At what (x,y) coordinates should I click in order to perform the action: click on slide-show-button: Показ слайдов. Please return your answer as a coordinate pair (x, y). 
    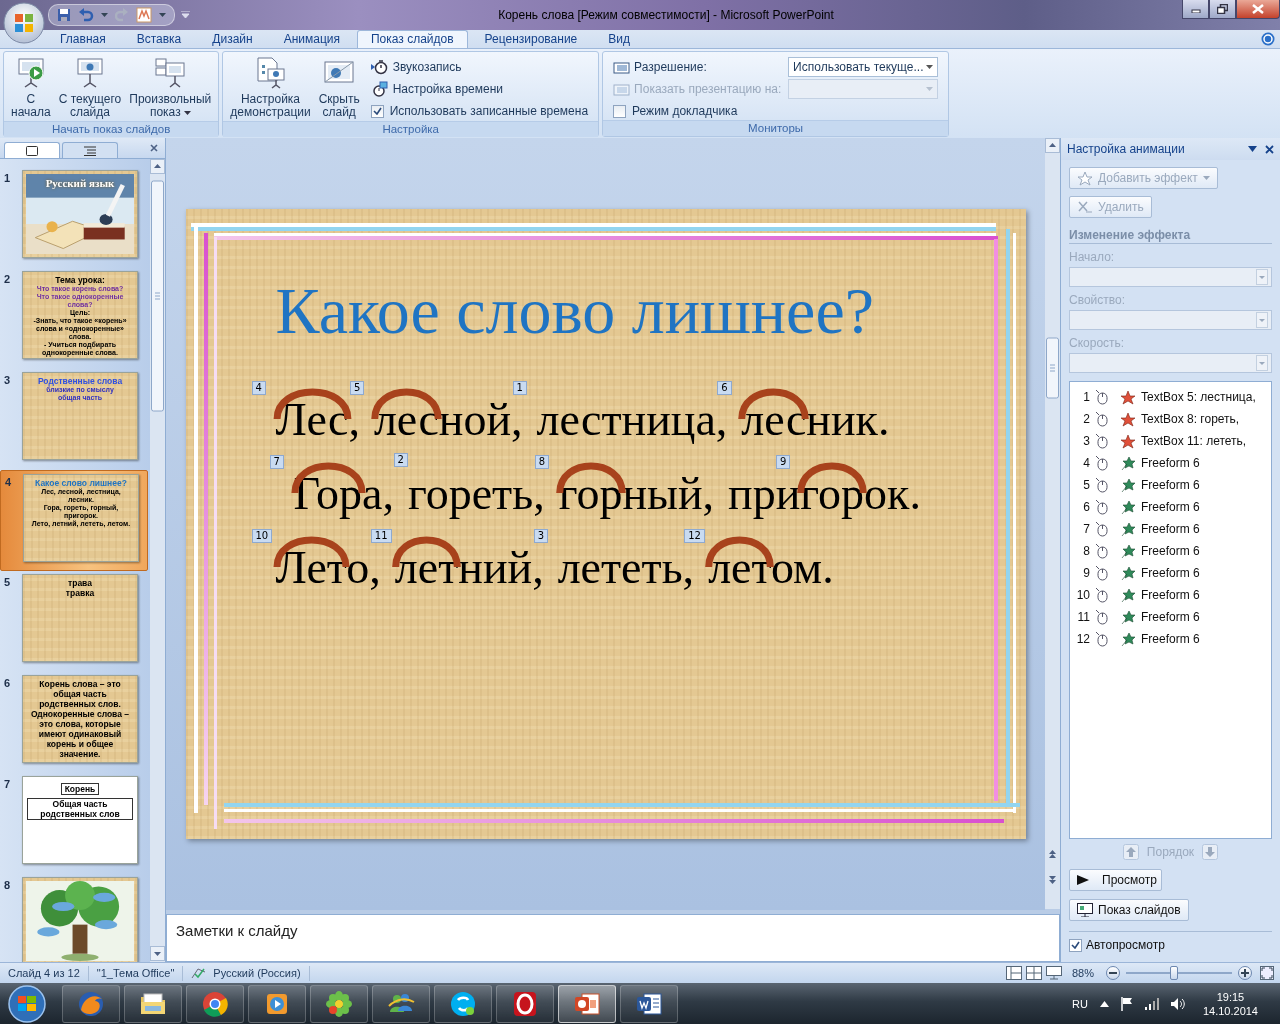
    Looking at the image, I should click on (1129, 910).